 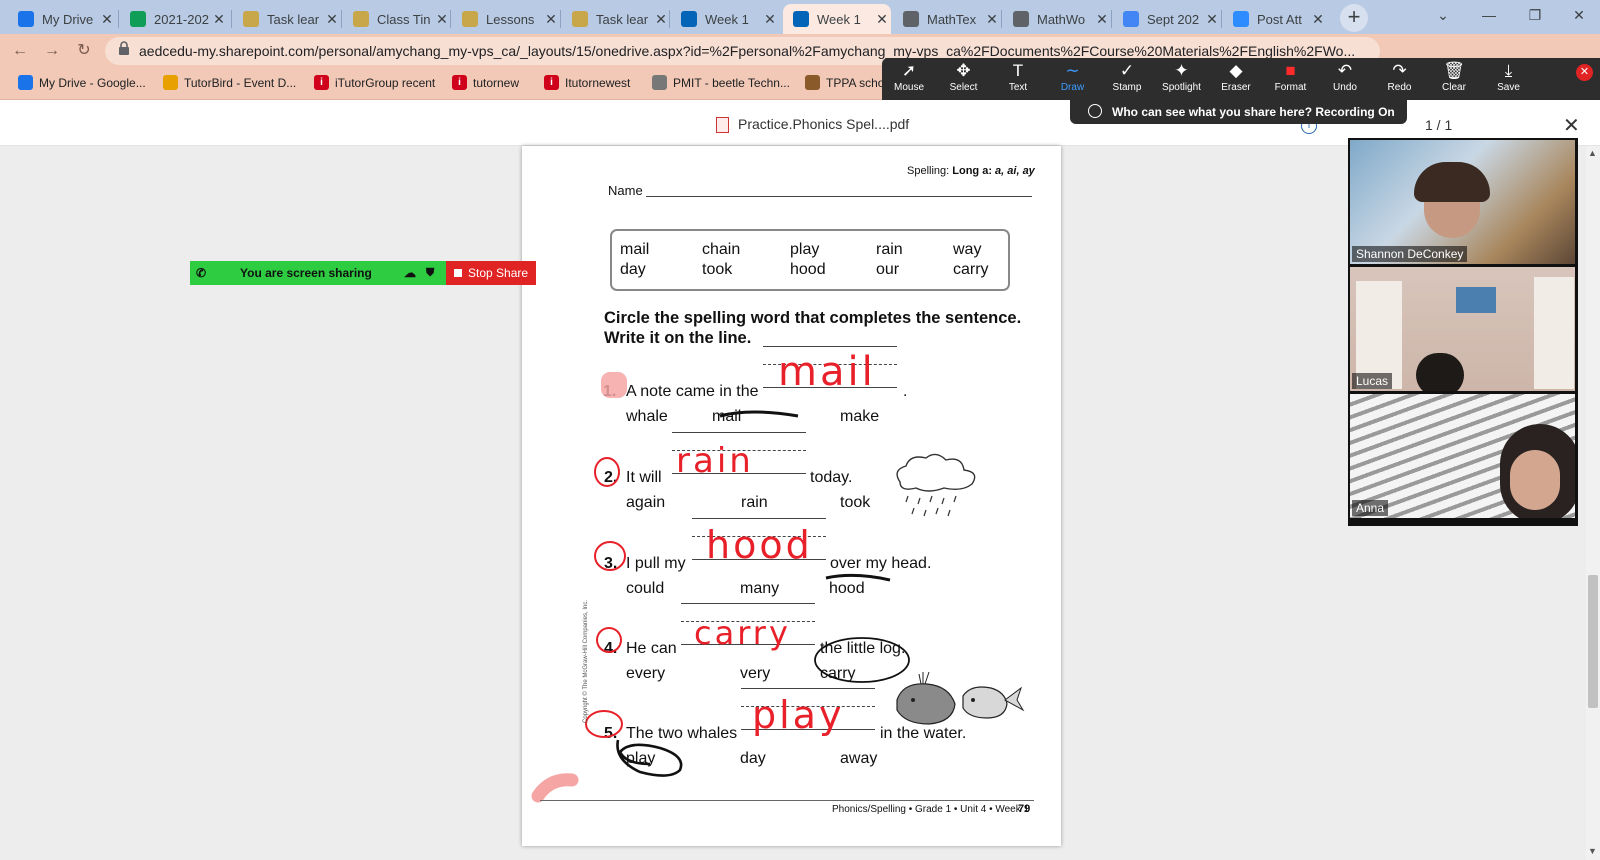 What do you see at coordinates (397, 19) in the screenshot?
I see `browser-tab: Class Tin ✕` at bounding box center [397, 19].